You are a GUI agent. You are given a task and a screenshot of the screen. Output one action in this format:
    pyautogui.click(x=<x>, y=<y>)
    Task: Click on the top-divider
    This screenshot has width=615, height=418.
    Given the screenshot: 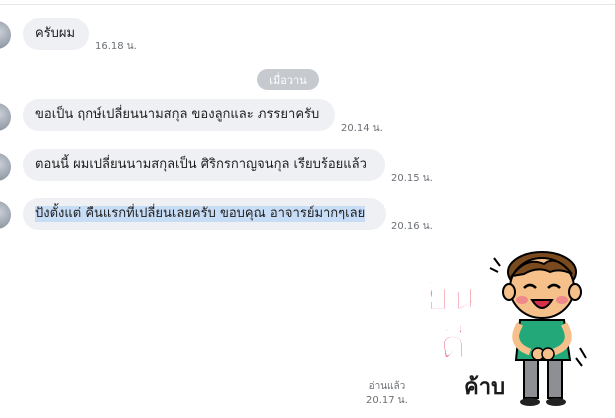 What is the action you would take?
    pyautogui.click(x=307, y=4)
    